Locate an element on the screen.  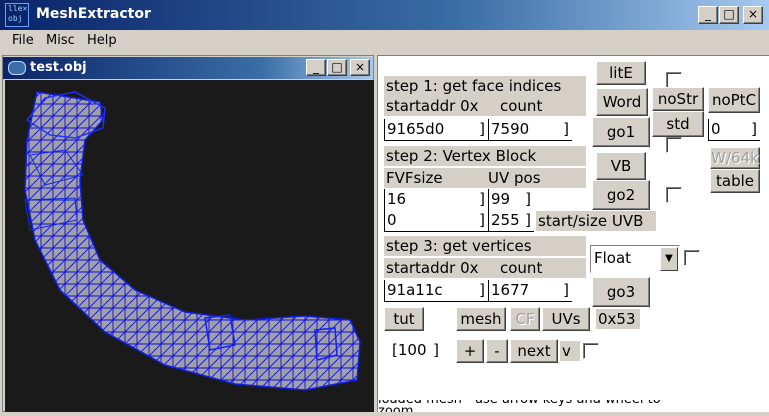
step1-startaddr-label: startaddr 0x is located at coordinates (432, 106).